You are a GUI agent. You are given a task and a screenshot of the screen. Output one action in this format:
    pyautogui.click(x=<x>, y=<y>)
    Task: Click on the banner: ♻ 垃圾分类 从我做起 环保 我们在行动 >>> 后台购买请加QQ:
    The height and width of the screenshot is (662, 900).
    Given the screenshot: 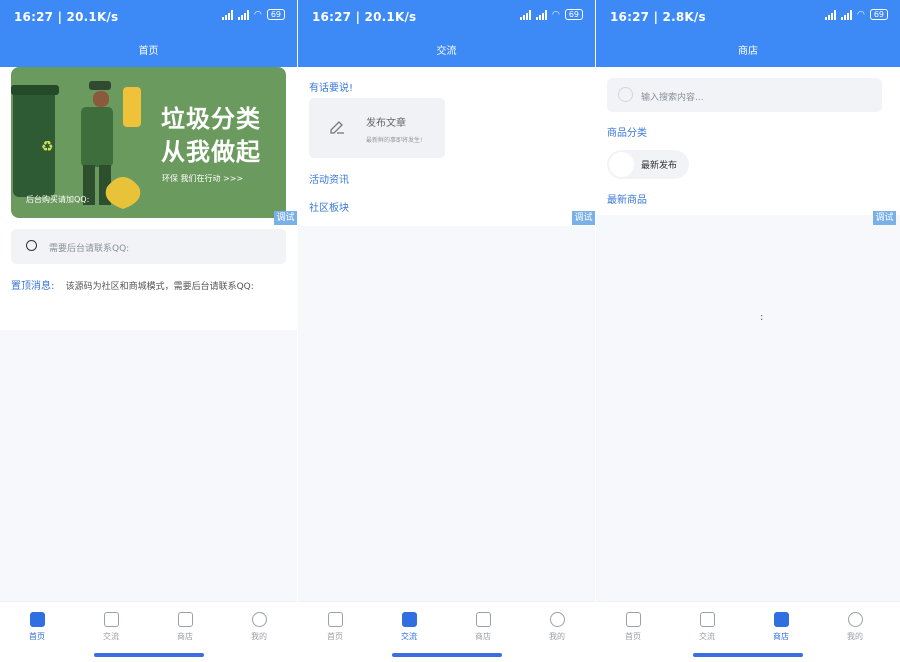 What is the action you would take?
    pyautogui.click(x=148, y=142)
    